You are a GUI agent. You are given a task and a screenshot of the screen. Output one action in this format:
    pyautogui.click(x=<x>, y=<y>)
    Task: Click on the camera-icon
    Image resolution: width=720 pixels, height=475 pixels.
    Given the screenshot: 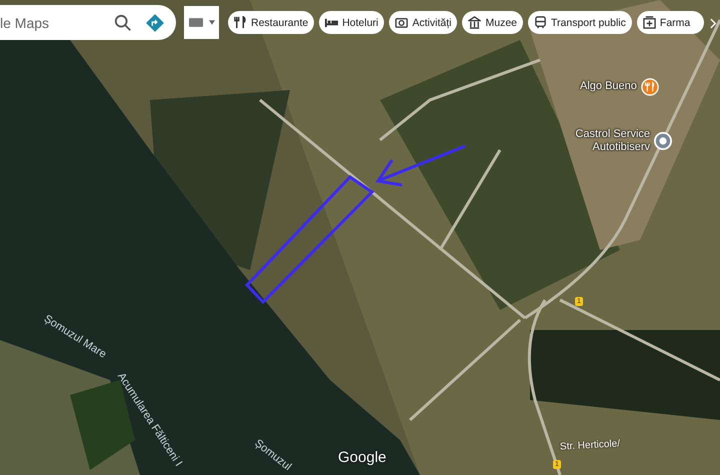 What is the action you would take?
    pyautogui.click(x=401, y=22)
    